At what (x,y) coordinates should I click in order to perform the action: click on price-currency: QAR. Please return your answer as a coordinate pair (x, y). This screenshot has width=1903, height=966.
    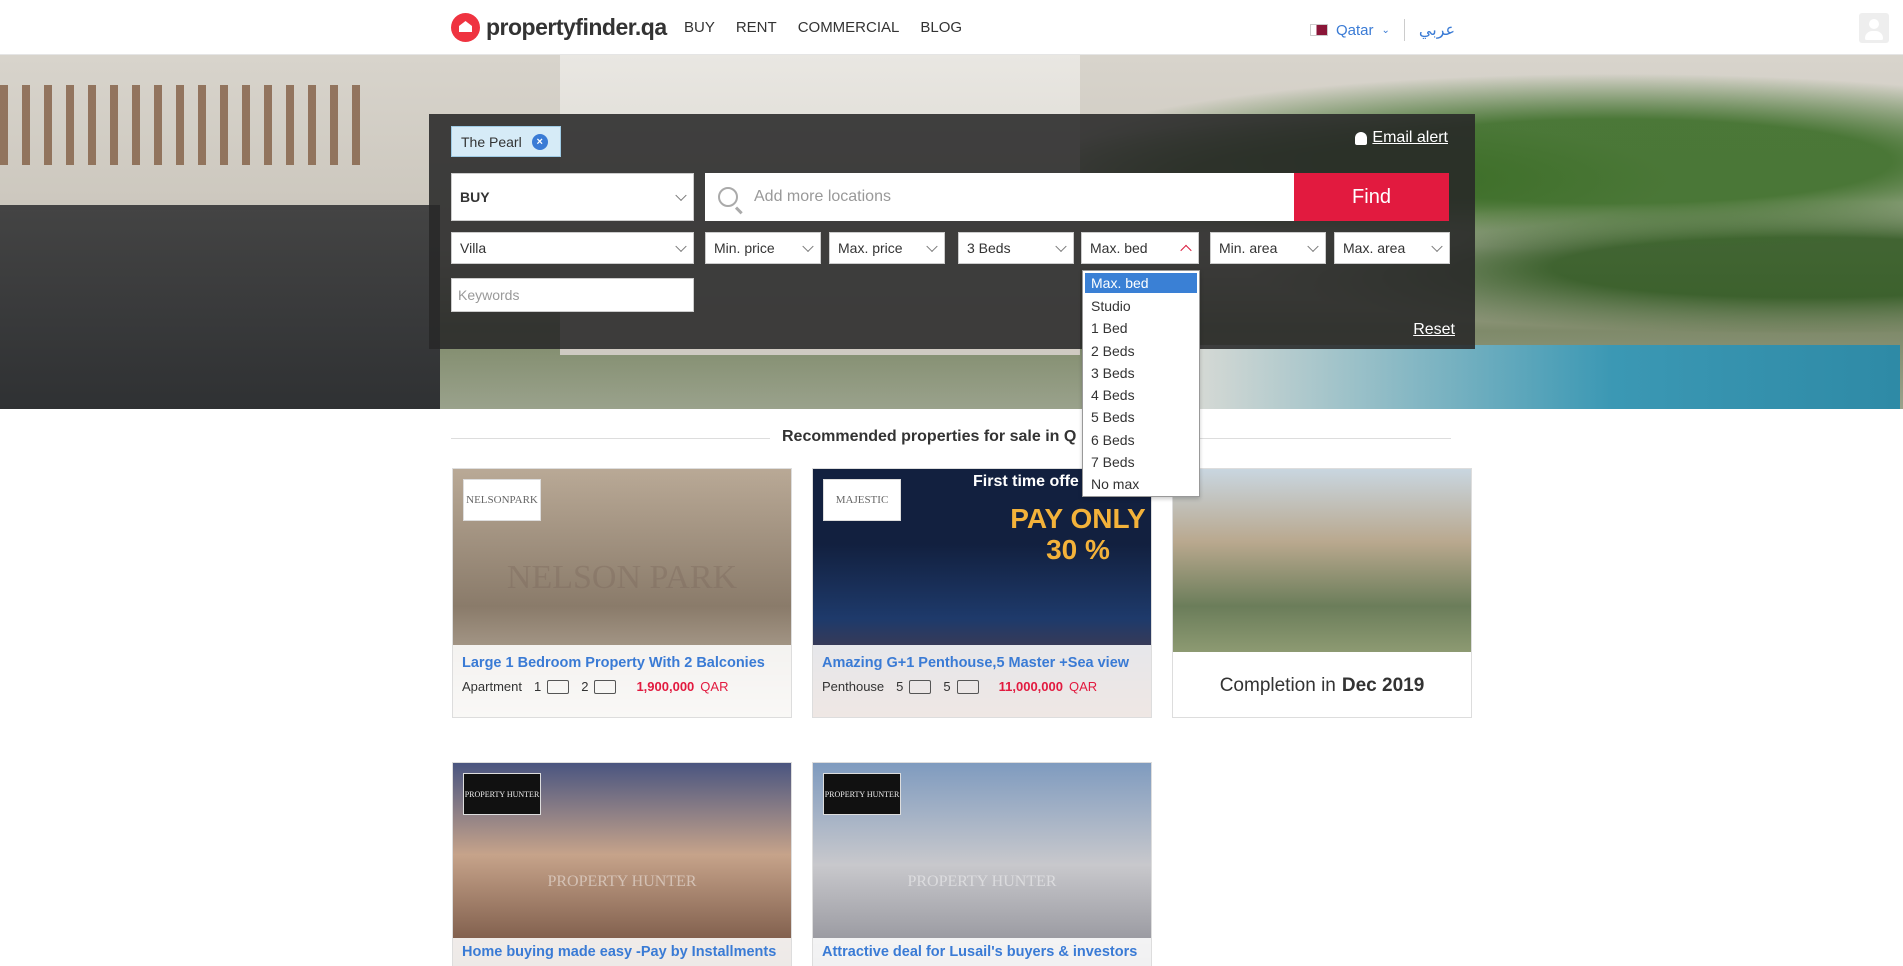
    Looking at the image, I should click on (1083, 686).